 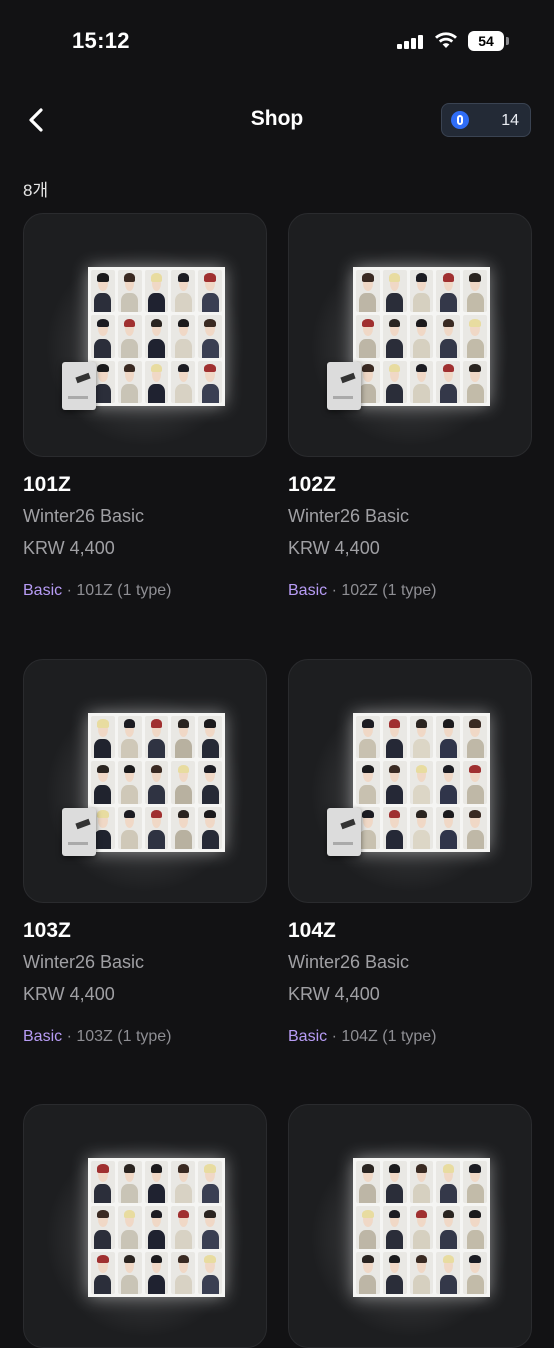 What do you see at coordinates (47, 484) in the screenshot?
I see `product-name: 101Z` at bounding box center [47, 484].